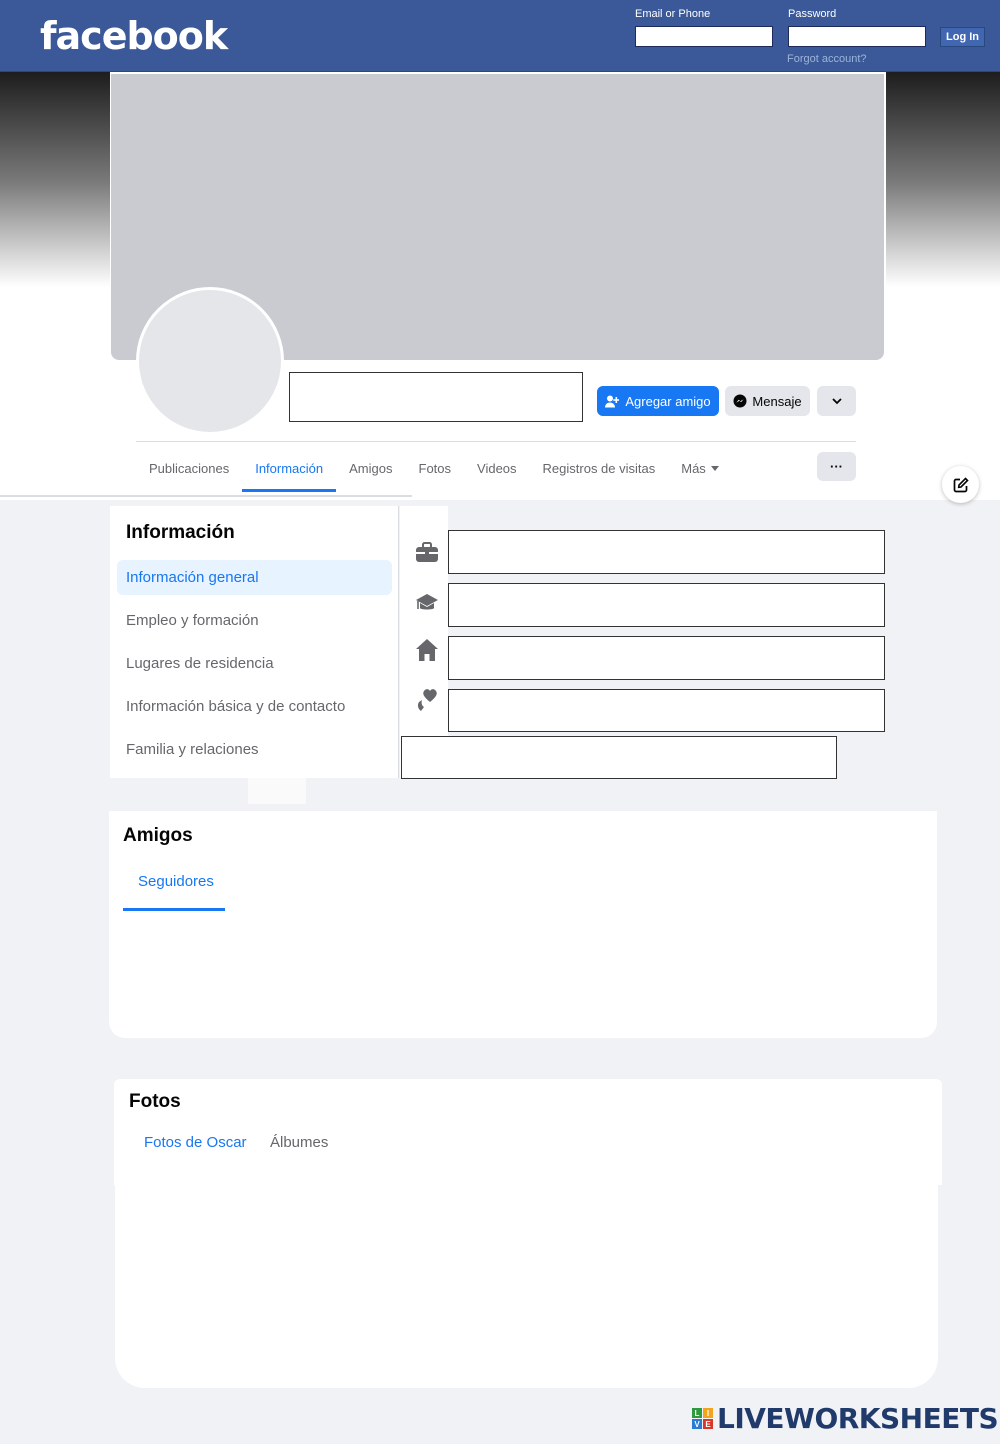 The height and width of the screenshot is (1444, 1000). I want to click on add-friend-icon, so click(612, 401).